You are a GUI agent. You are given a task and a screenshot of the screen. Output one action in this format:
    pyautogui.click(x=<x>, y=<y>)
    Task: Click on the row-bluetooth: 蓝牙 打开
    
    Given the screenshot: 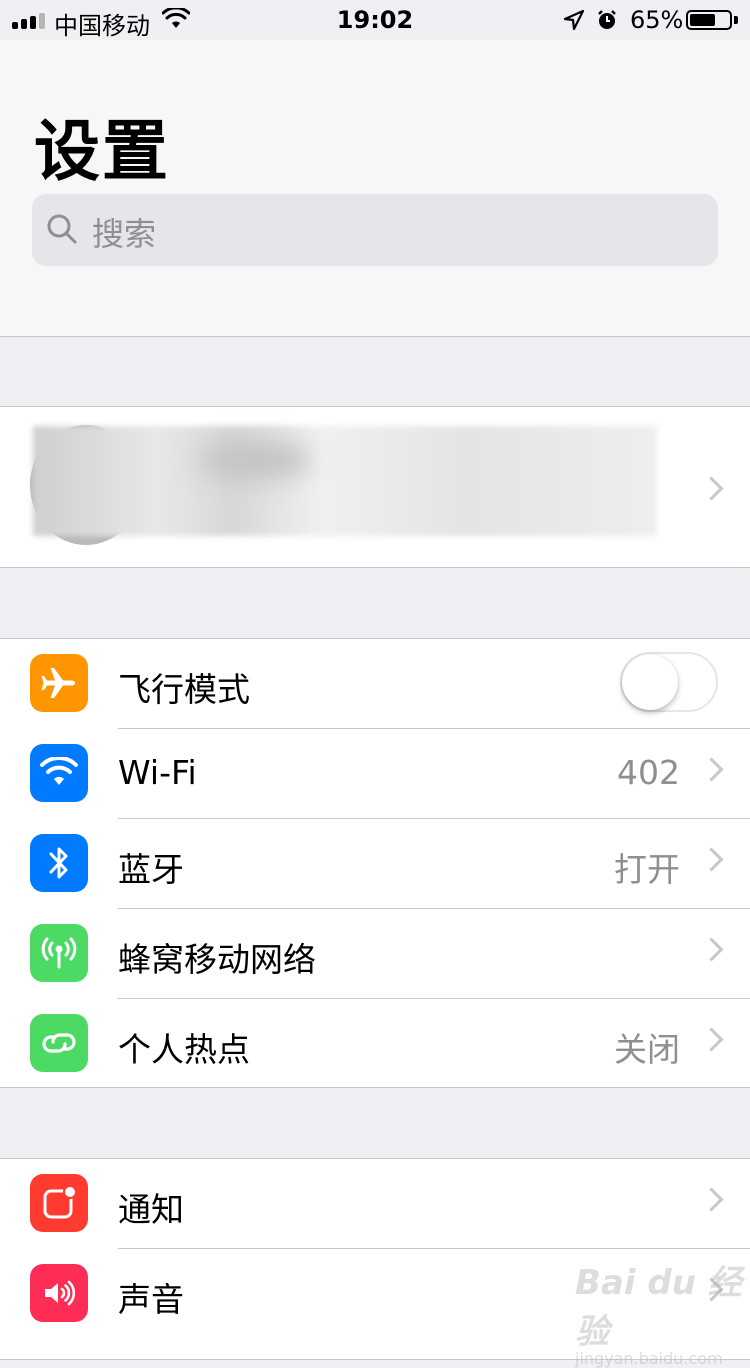 What is the action you would take?
    pyautogui.click(x=375, y=864)
    